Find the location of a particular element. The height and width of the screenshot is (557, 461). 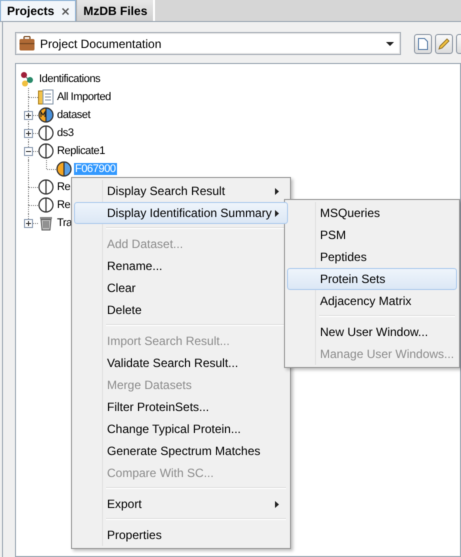

tree-node: dataset is located at coordinates (74, 115).